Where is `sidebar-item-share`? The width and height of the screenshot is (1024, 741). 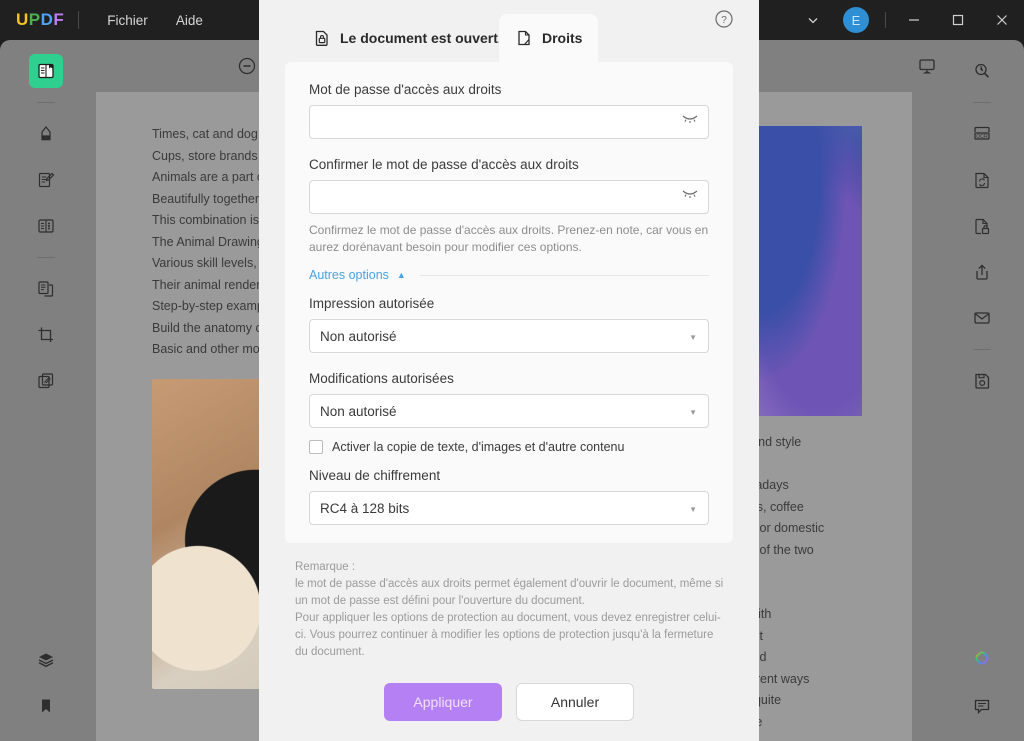 sidebar-item-share is located at coordinates (982, 272).